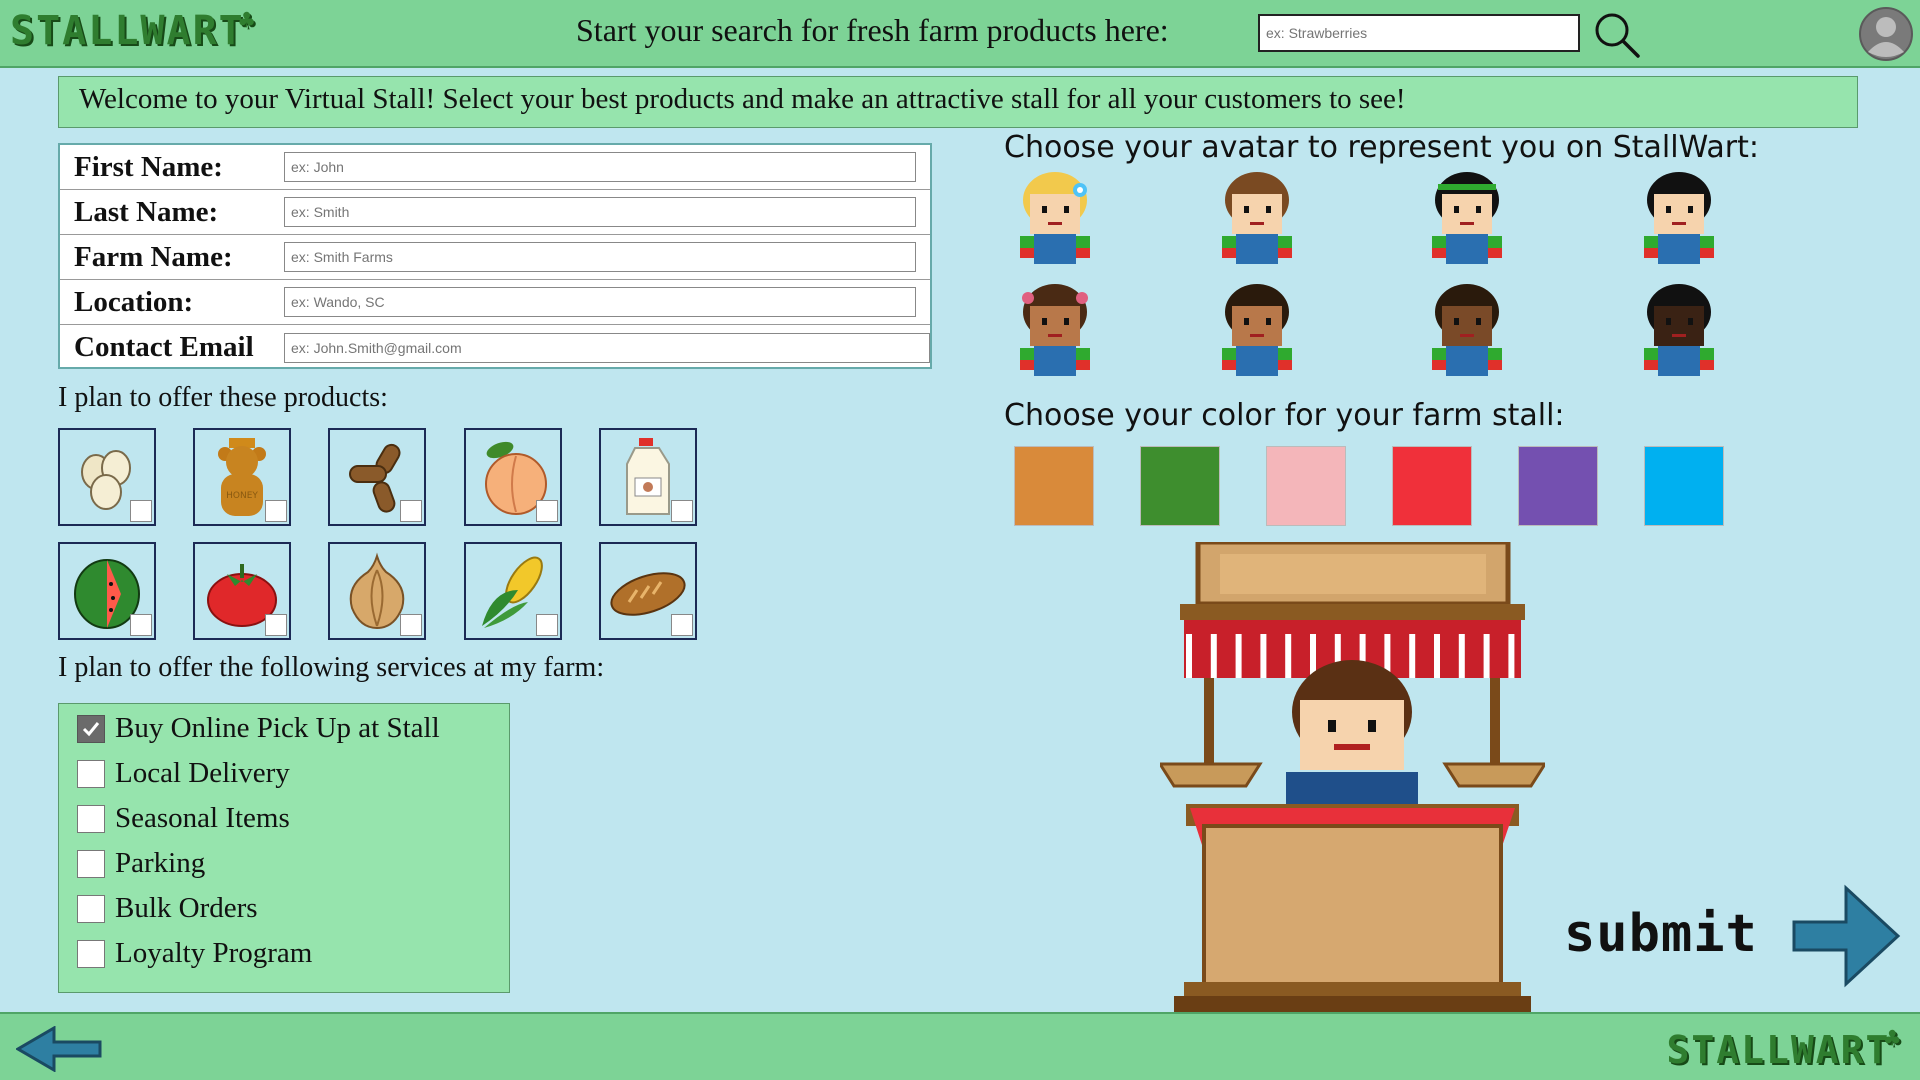 This screenshot has width=1920, height=1080. I want to click on stallwart-logo: STALLWART ♣, so click(133, 30).